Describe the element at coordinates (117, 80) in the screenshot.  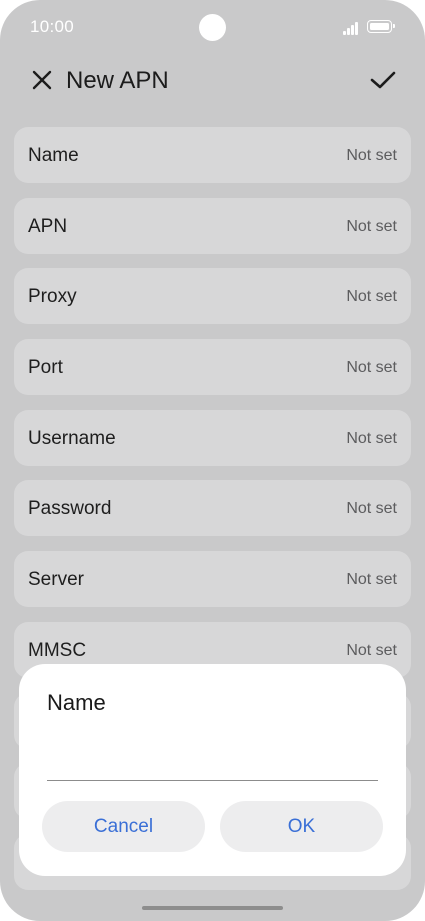
I see `page-title: New APN` at that location.